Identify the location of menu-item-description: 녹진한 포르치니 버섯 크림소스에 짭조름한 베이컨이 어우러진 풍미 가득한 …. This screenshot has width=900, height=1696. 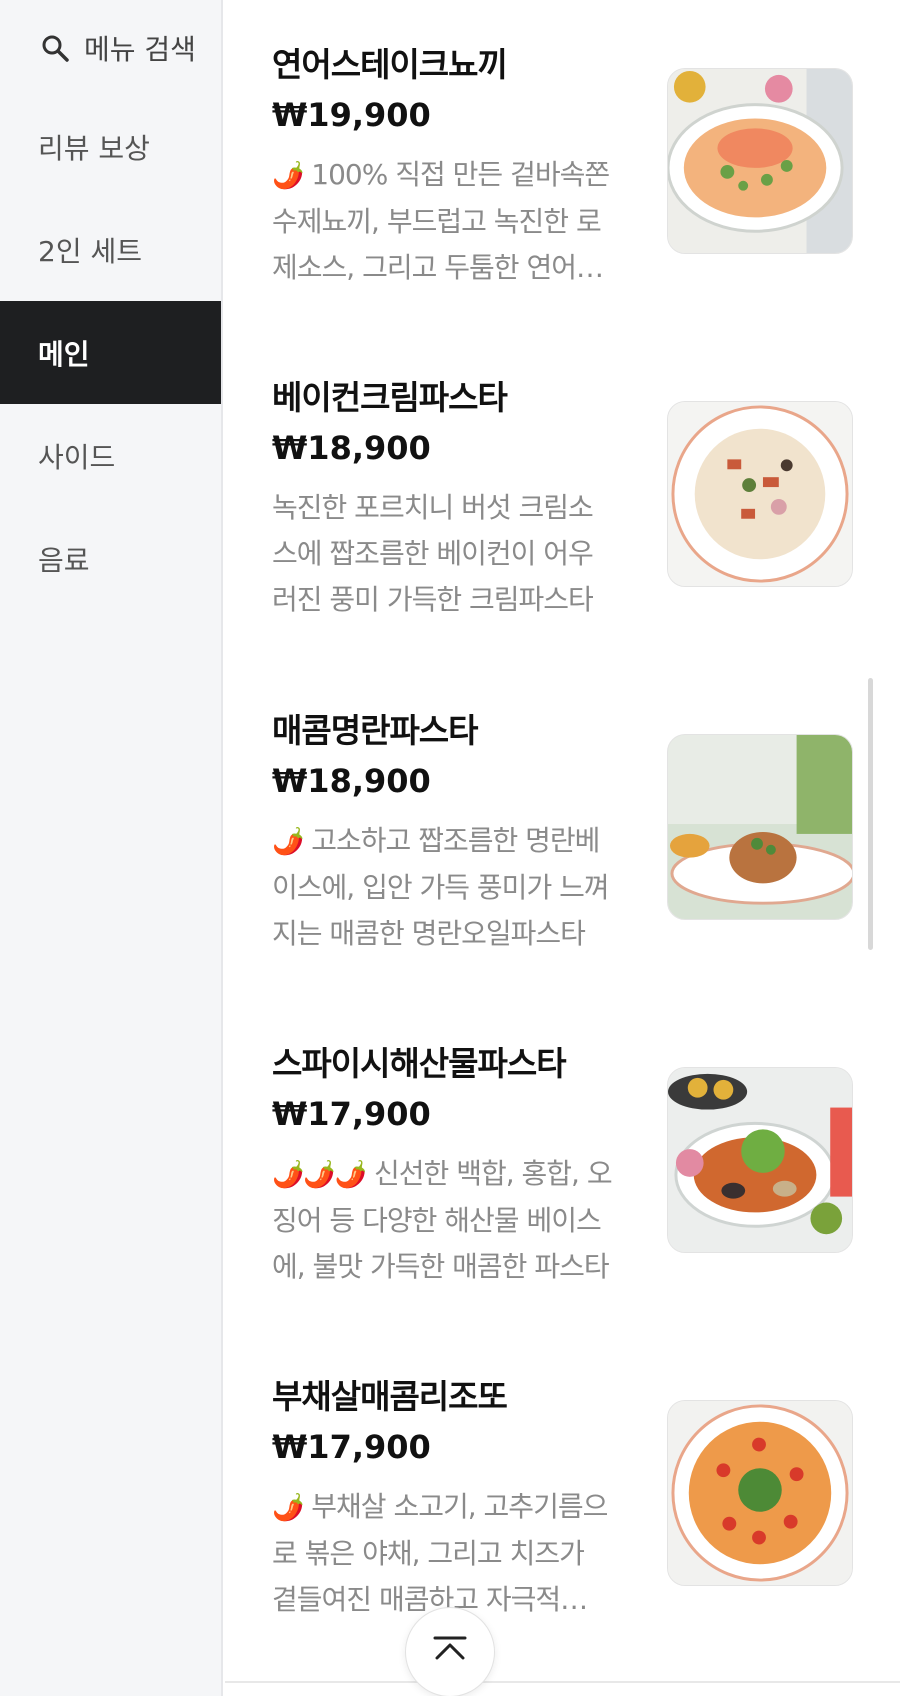
(442, 554).